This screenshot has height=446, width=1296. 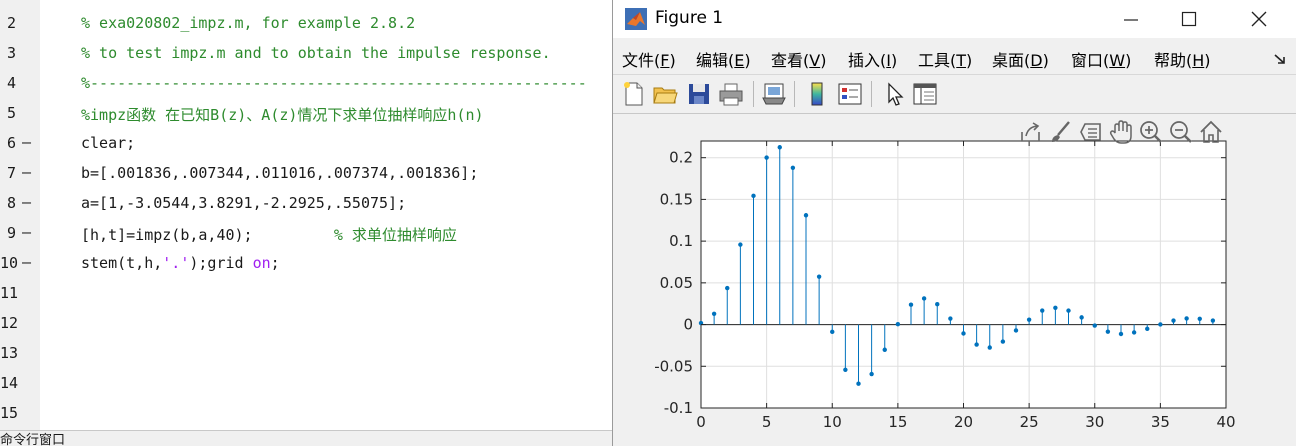 I want to click on command-window-header: 命令行窗口, so click(x=306, y=438).